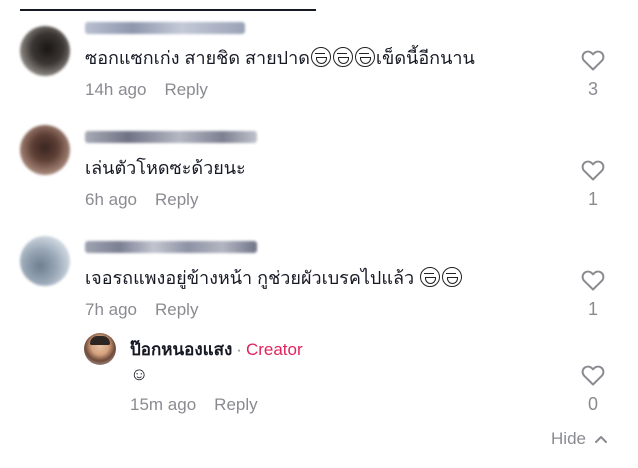 The height and width of the screenshot is (468, 638). I want to click on comment-body-suffix: เข็ดนี้อีกนาน, so click(425, 58).